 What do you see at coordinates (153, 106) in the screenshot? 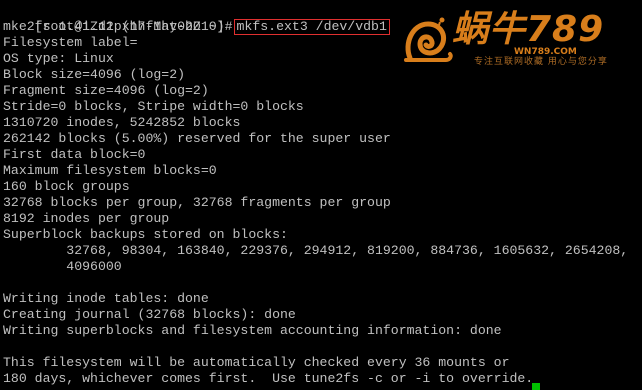
I see `output-line: Stride=0 blocks, Stripe width=0 blocks` at bounding box center [153, 106].